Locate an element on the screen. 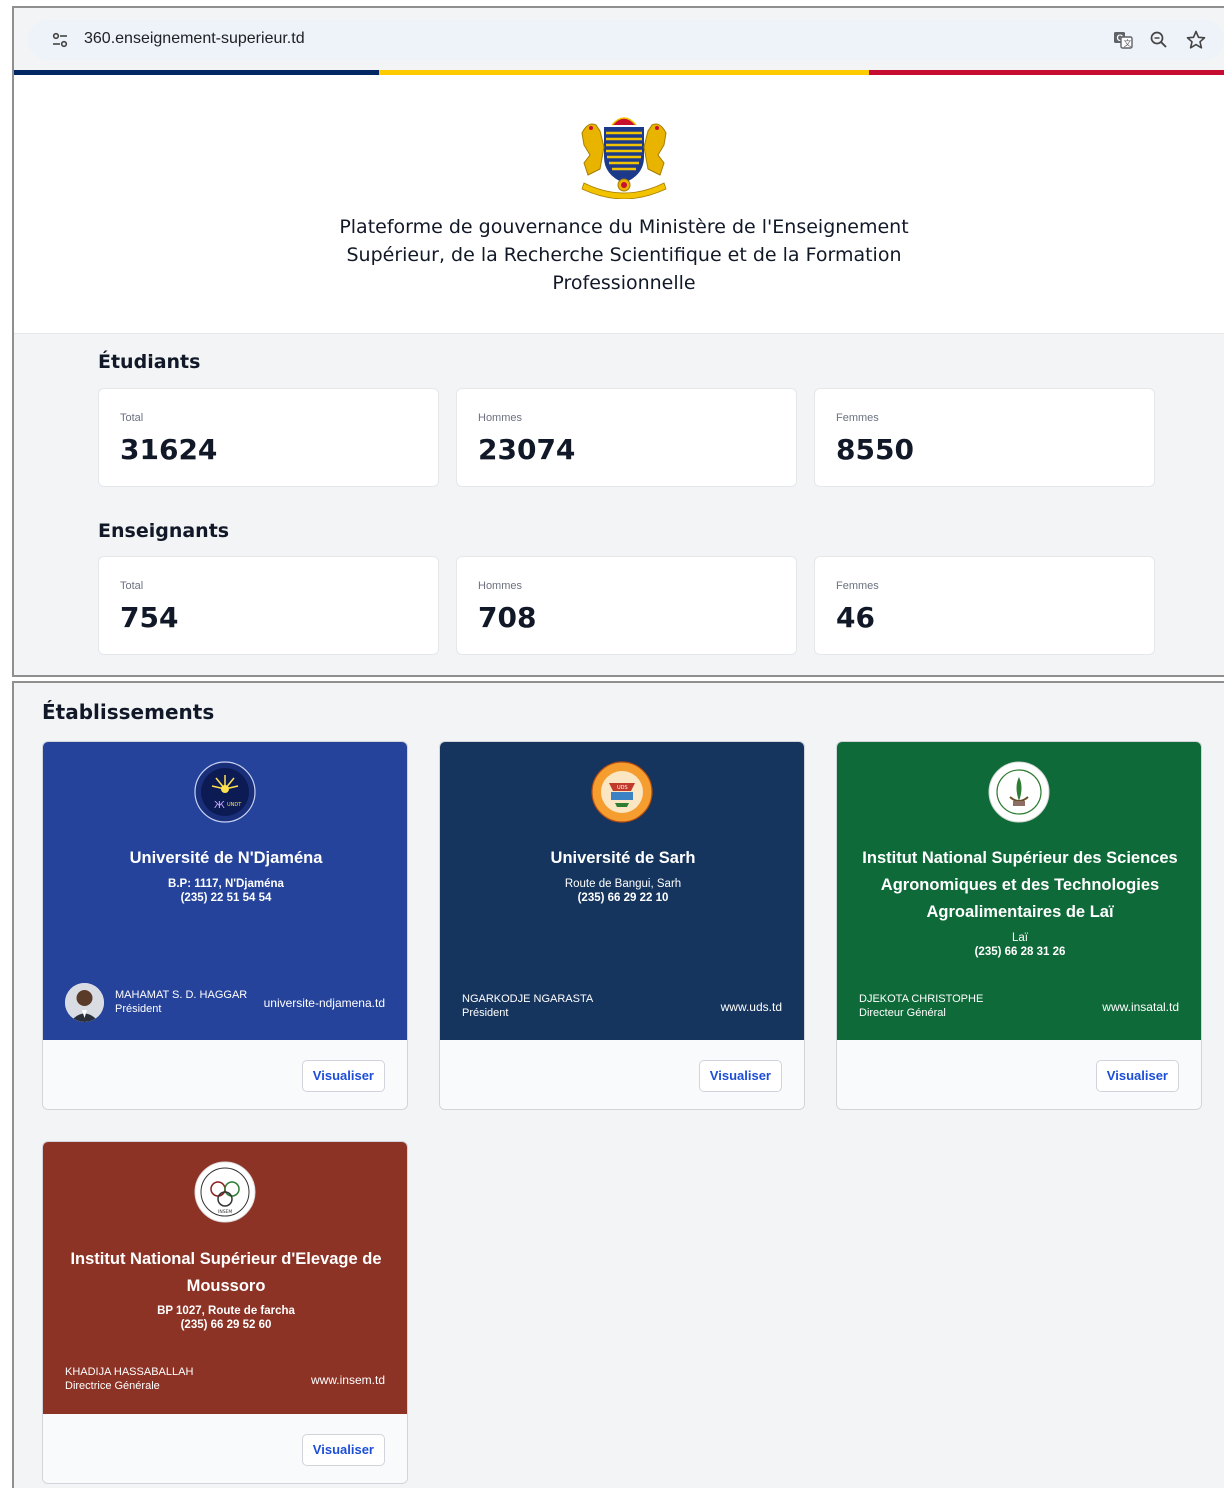 This screenshot has width=1224, height=1488. translate-icon: G 文 is located at coordinates (1123, 40).